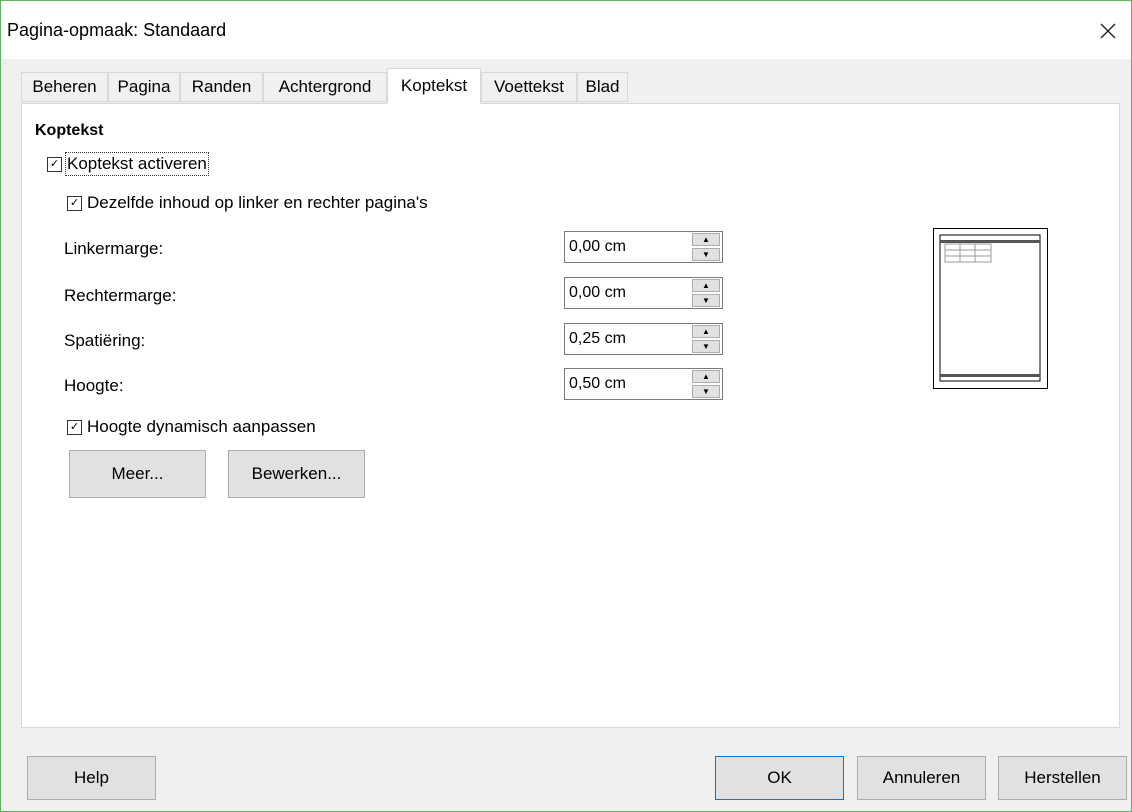 The width and height of the screenshot is (1132, 812). What do you see at coordinates (643, 384) in the screenshot?
I see `height-spinbox: 0,50 cm ▲ ▼` at bounding box center [643, 384].